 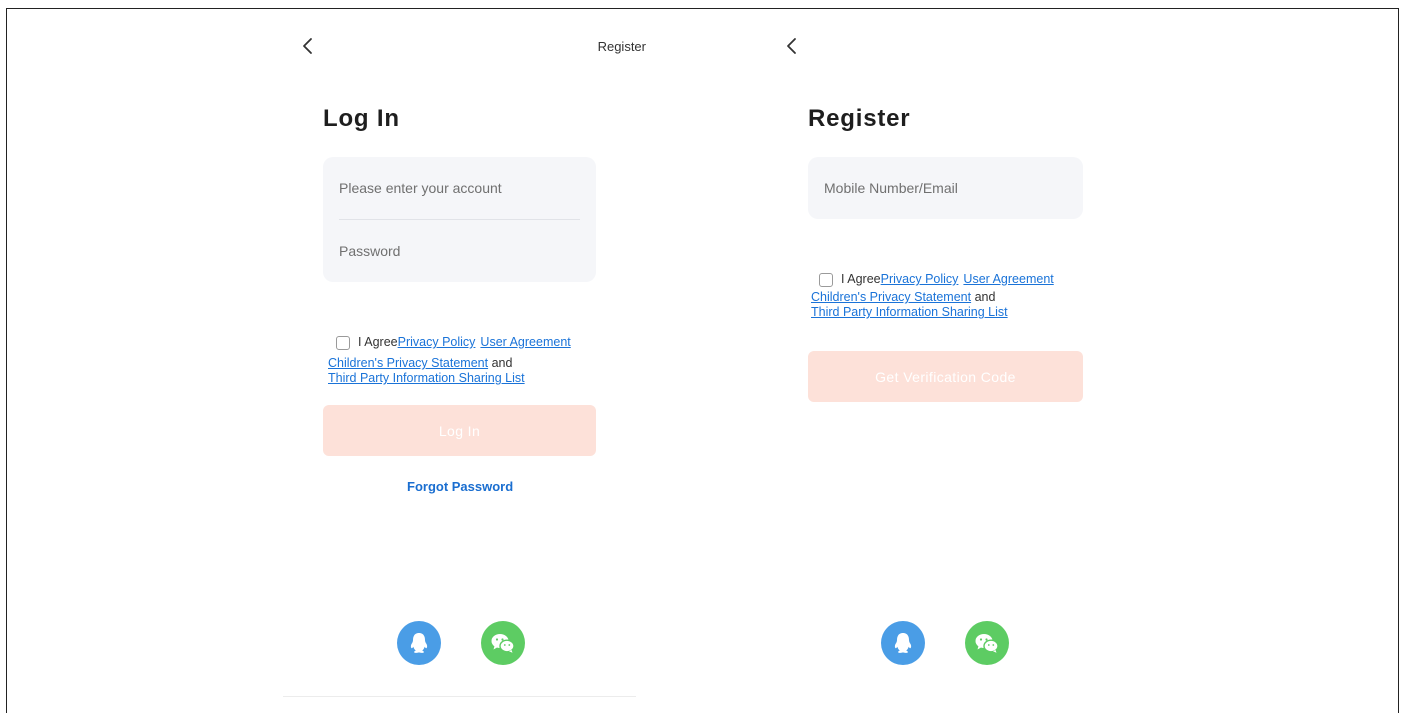 I want to click on get-verification-code-button: Get Verification Code, so click(x=945, y=376).